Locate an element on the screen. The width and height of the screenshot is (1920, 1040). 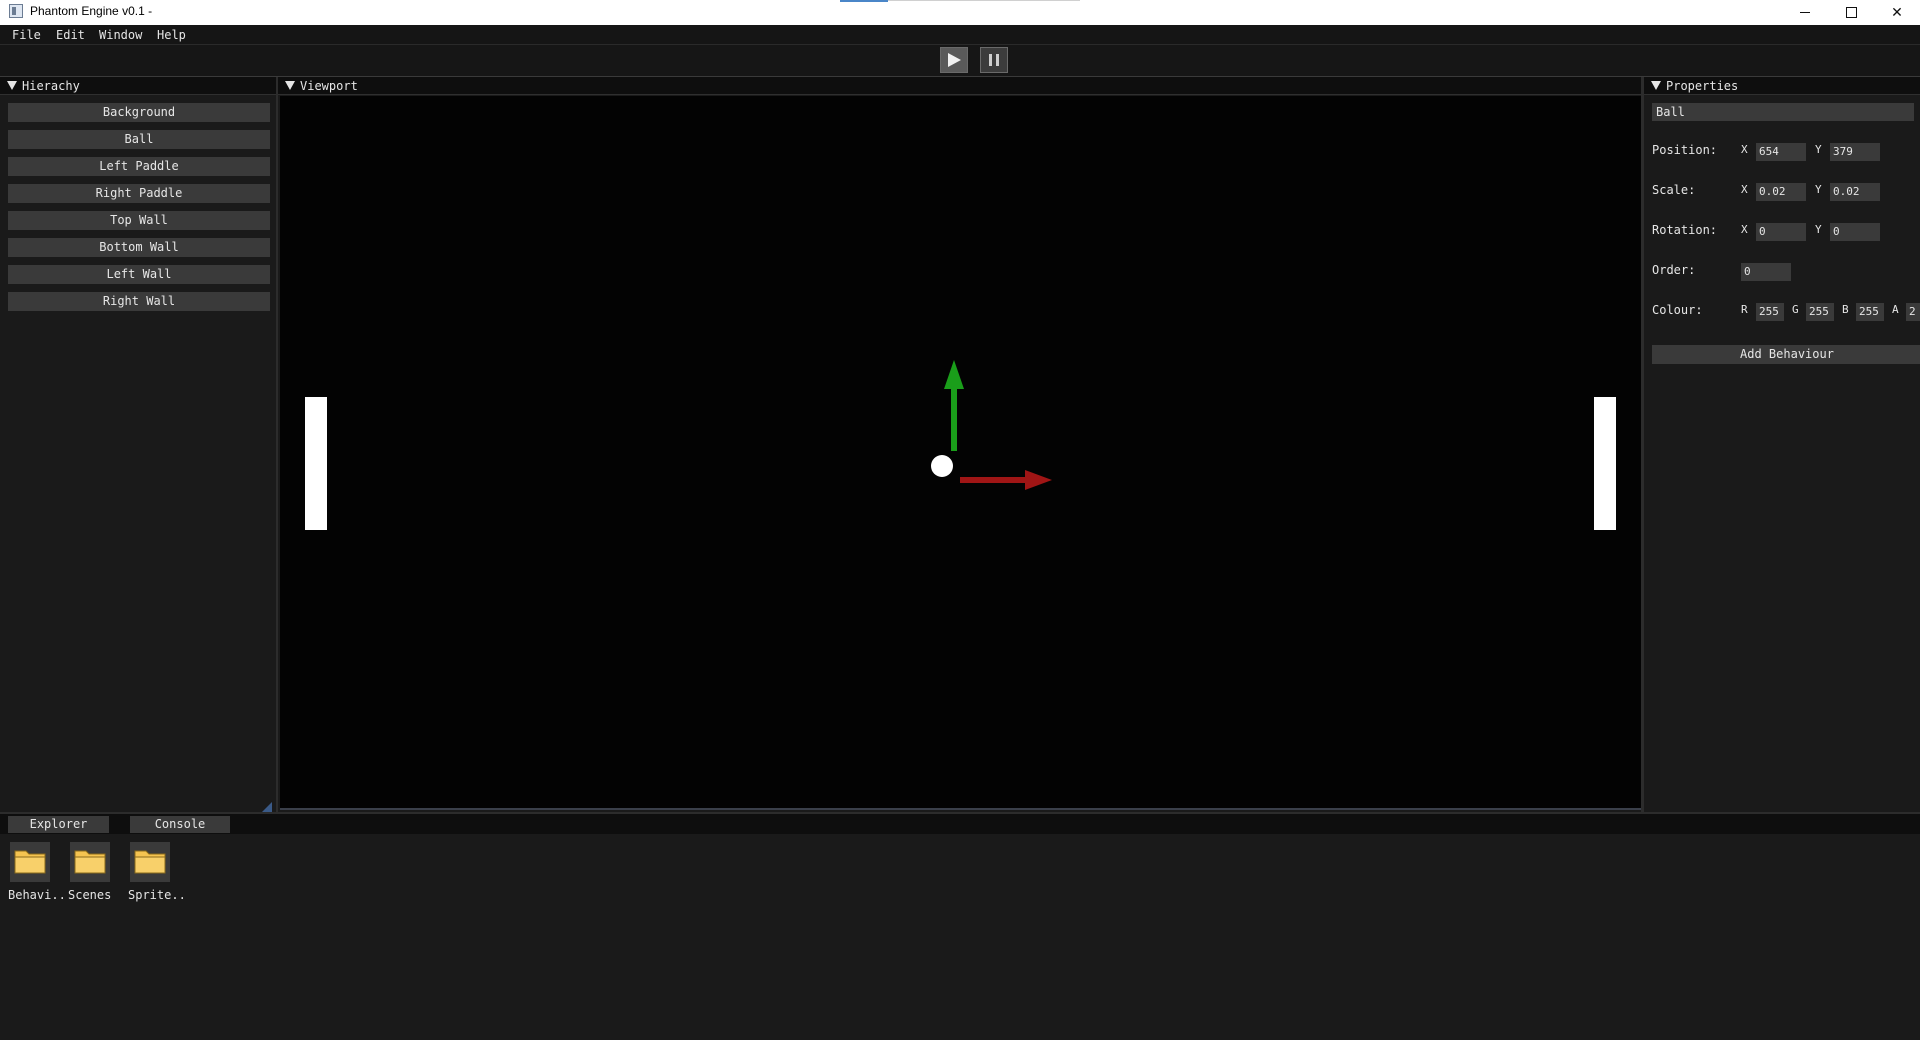
hierarchy-item-background: Background is located at coordinates (139, 112).